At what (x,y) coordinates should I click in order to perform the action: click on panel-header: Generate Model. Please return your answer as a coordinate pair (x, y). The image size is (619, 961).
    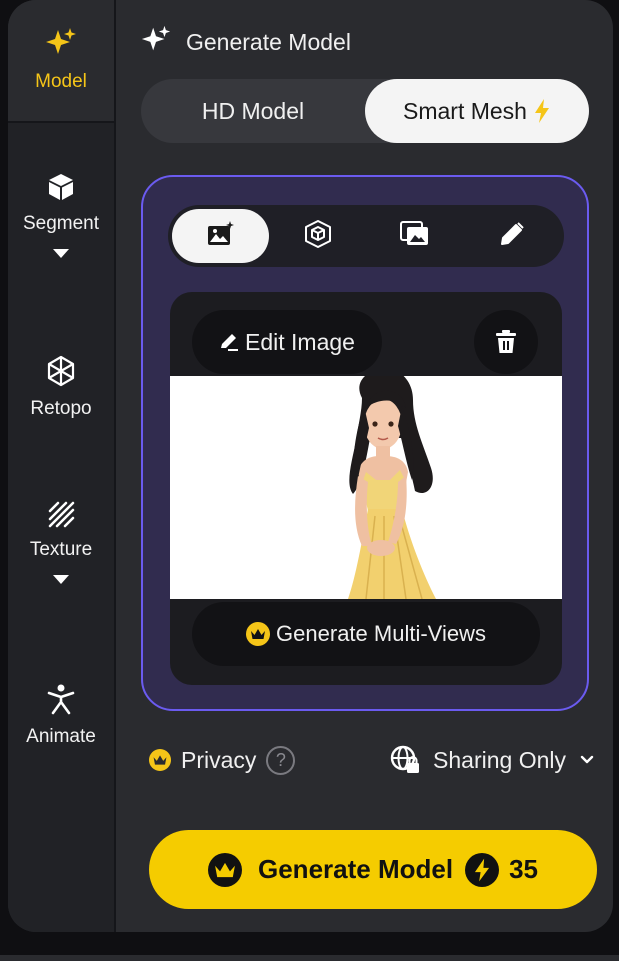
    Looking at the image, I should click on (245, 42).